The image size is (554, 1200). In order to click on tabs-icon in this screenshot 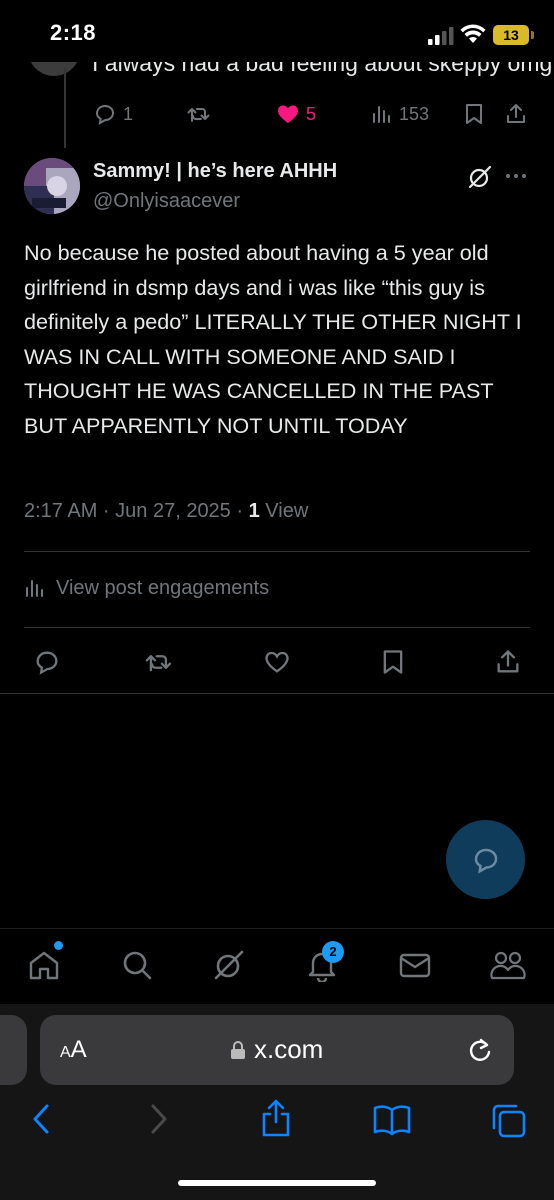, I will do `click(509, 1121)`.